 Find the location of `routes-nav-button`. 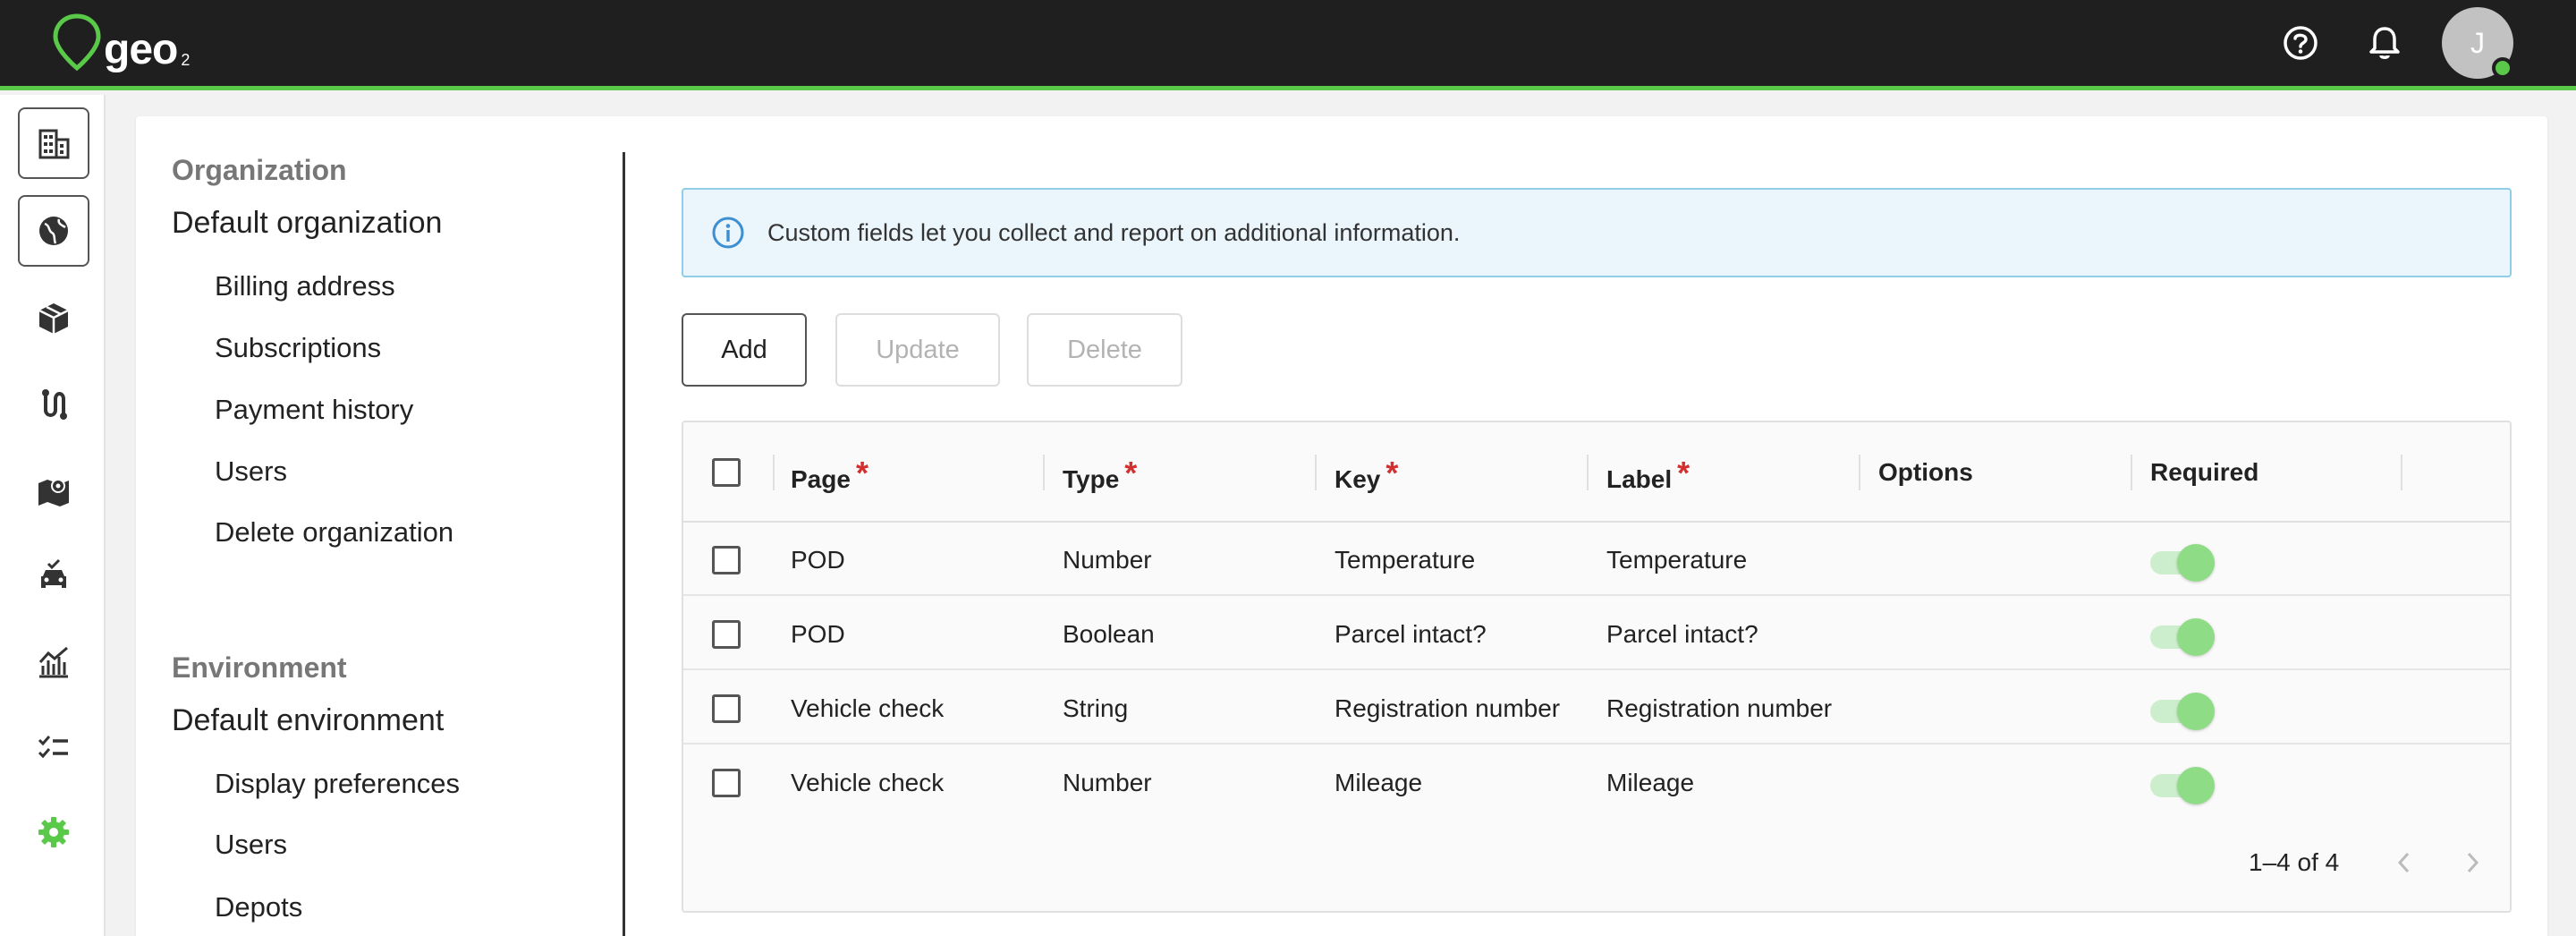

routes-nav-button is located at coordinates (53, 405).